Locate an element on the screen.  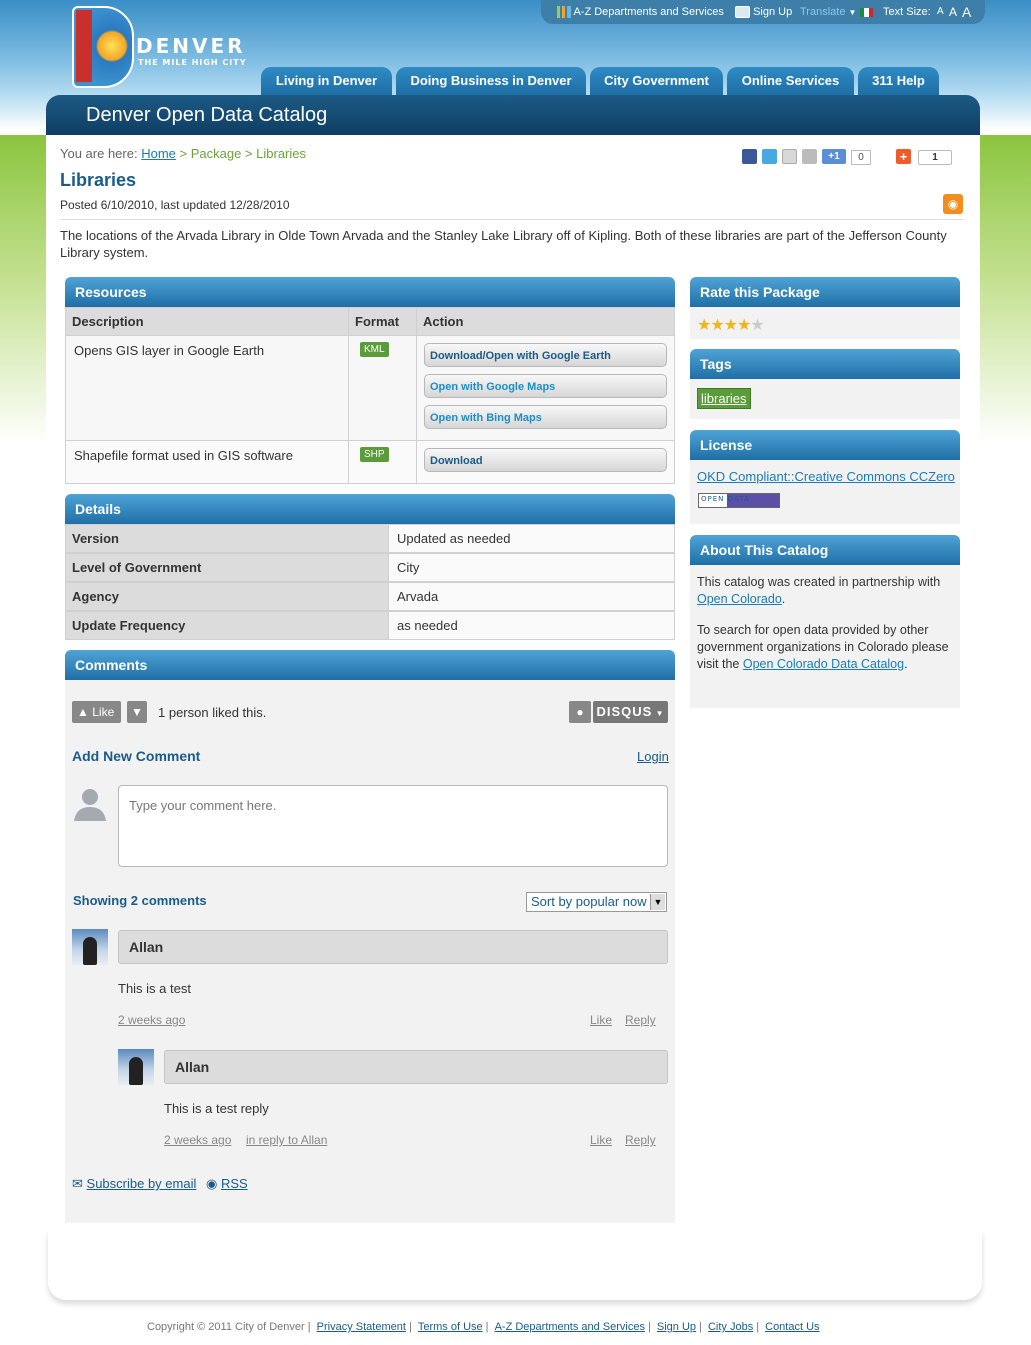
open-colorado-link: Open Colorado is located at coordinates (739, 599).